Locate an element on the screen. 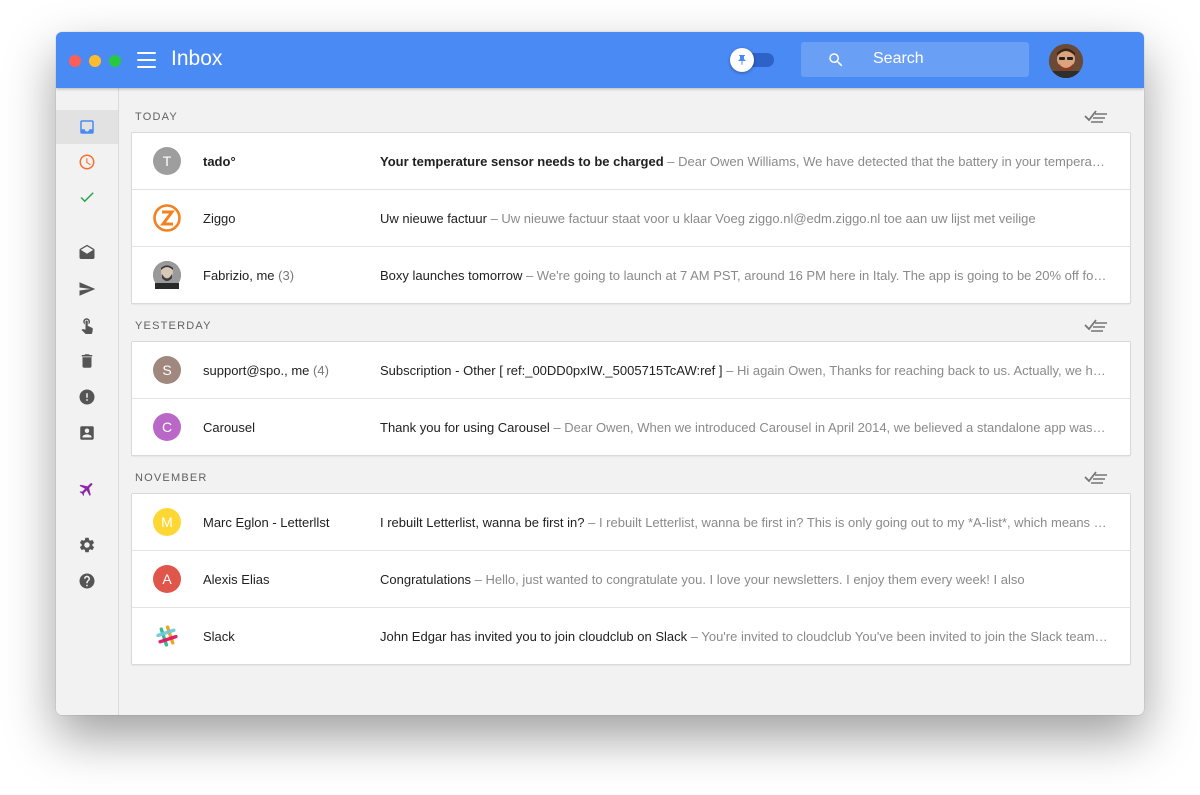  account-avatar is located at coordinates (1066, 61).